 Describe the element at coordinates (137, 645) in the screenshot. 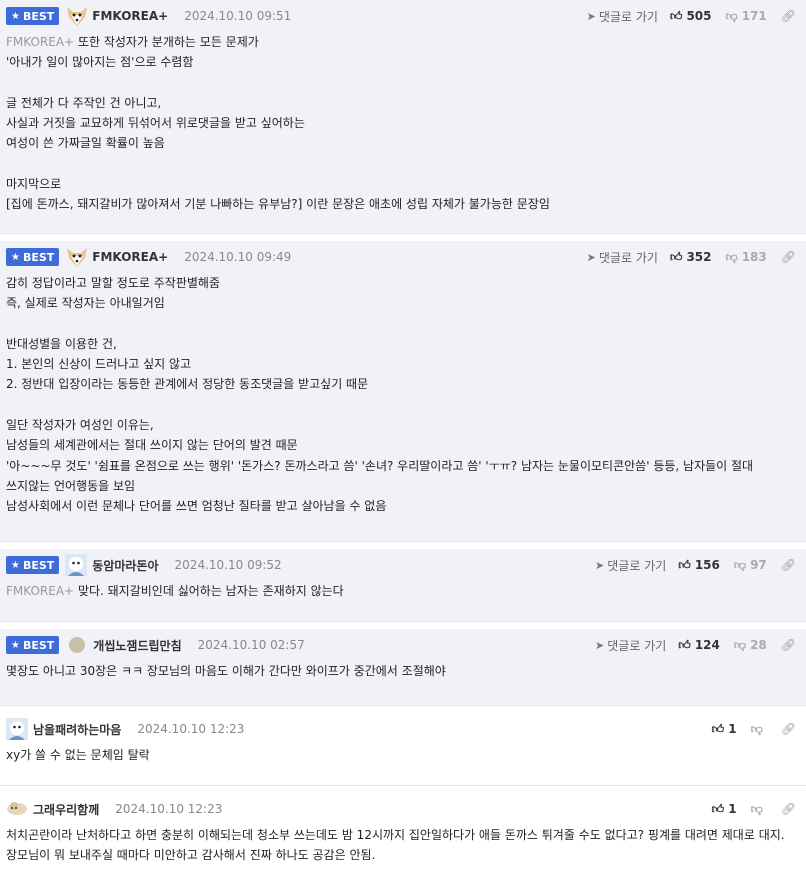

I see `nickname: 개씹노잼드립만침` at that location.